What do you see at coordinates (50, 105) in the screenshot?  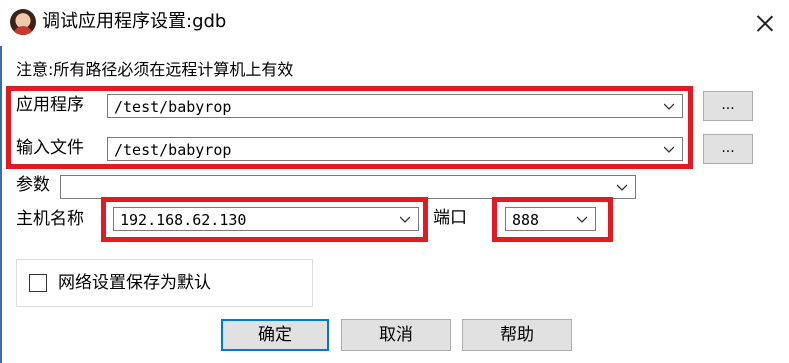 I see `application-label: 应用程序` at bounding box center [50, 105].